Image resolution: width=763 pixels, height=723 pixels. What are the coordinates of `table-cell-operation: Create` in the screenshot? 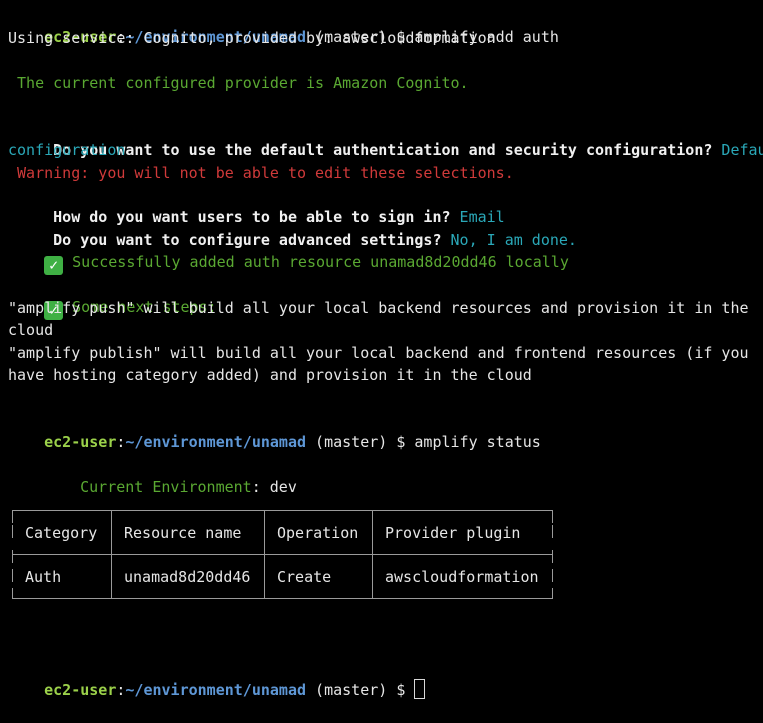 It's located at (304, 577).